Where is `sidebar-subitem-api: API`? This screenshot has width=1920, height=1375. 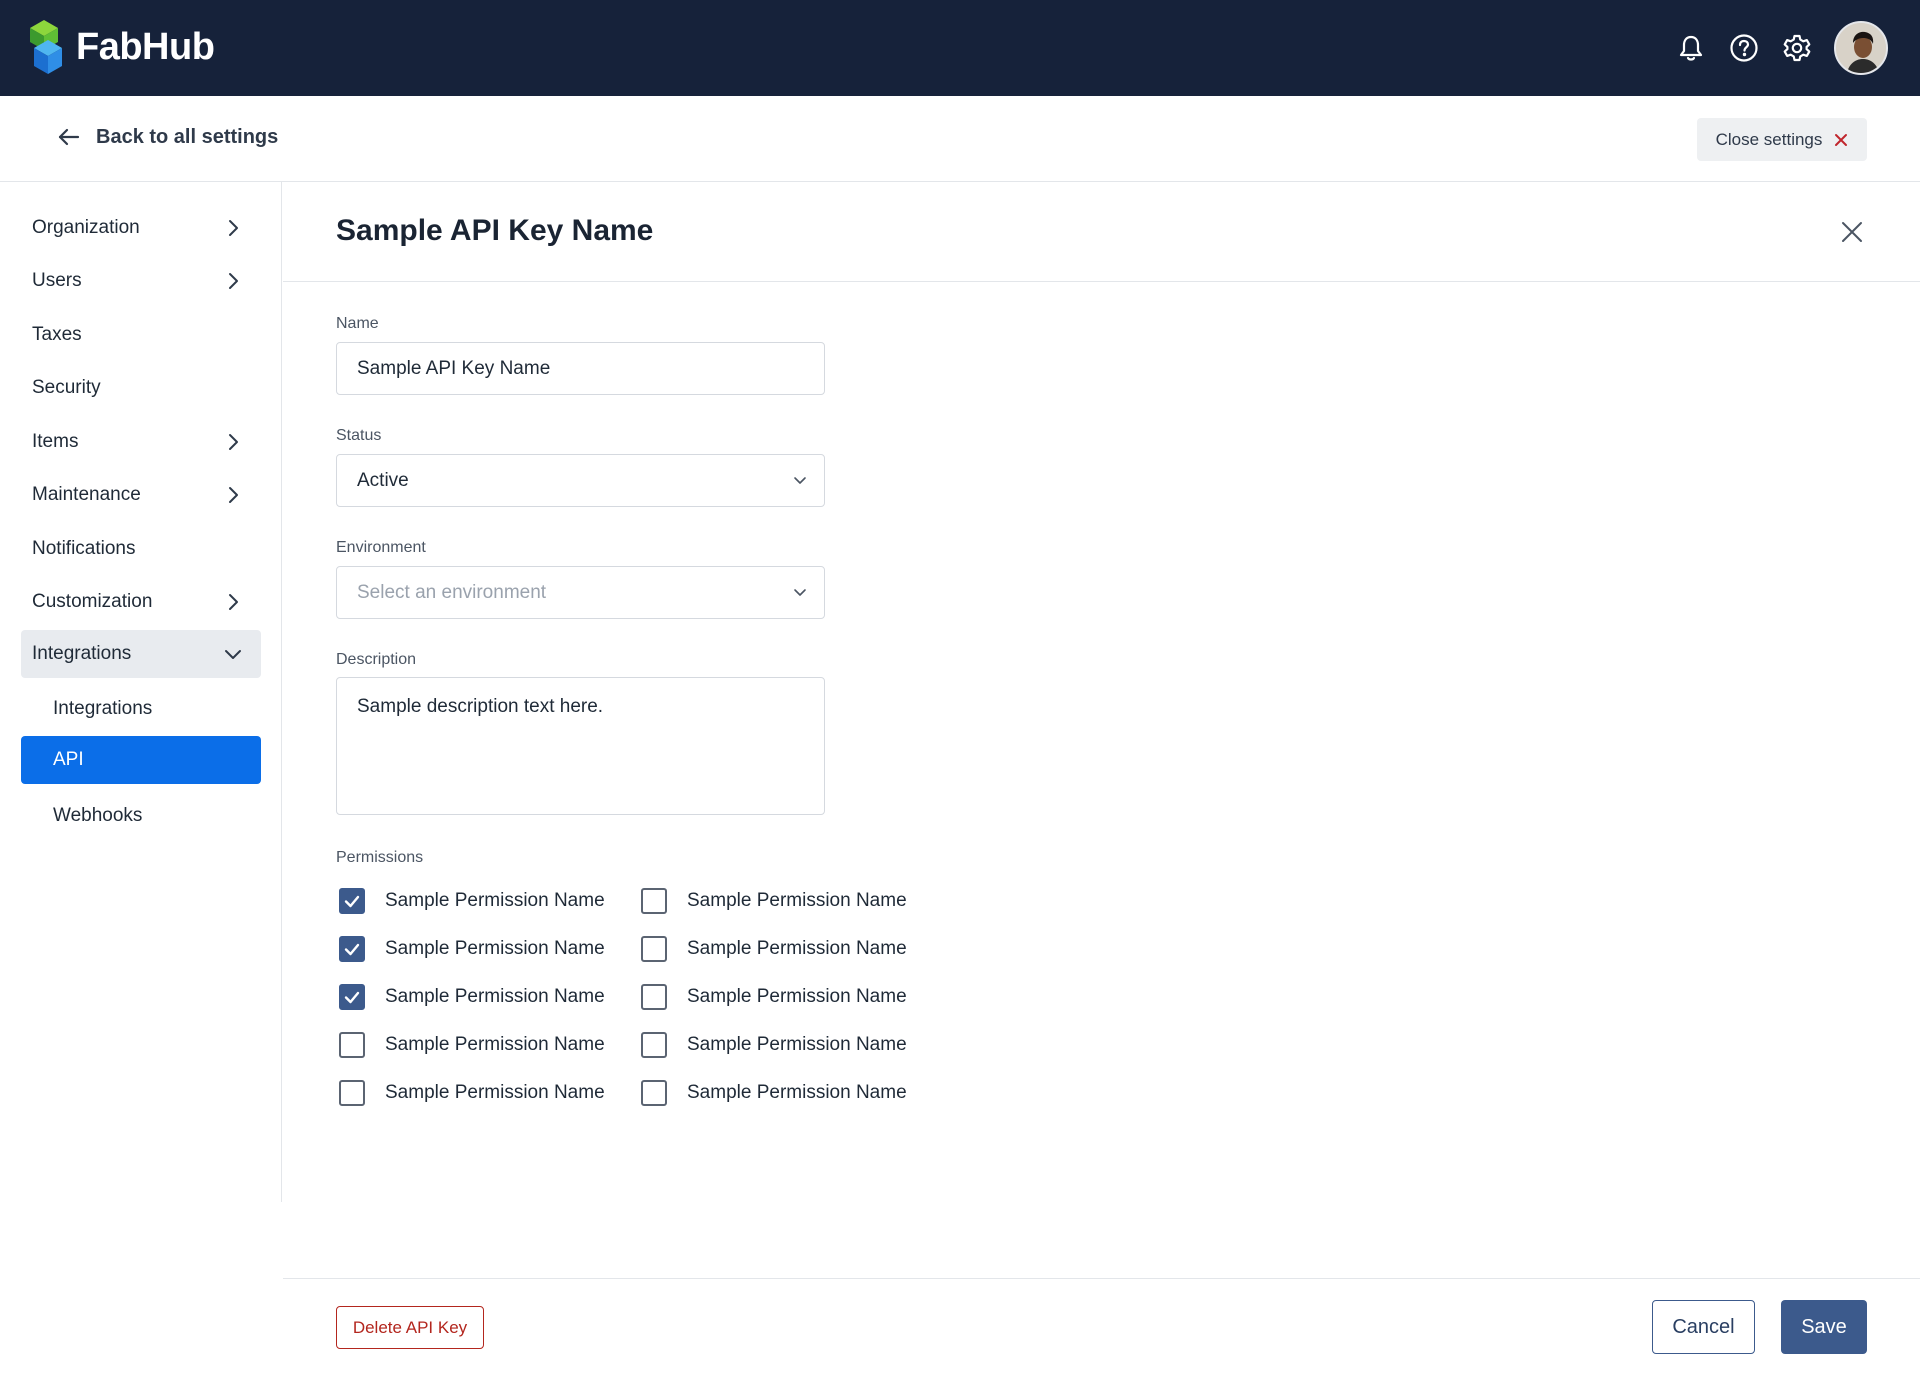
sidebar-subitem-api: API is located at coordinates (141, 760).